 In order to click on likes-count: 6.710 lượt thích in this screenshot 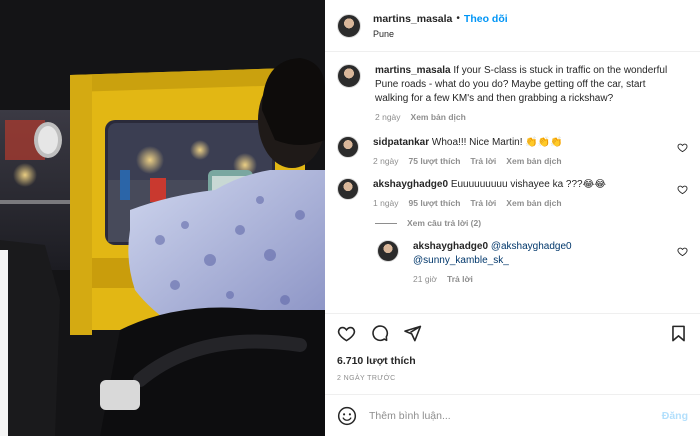, I will do `click(512, 361)`.